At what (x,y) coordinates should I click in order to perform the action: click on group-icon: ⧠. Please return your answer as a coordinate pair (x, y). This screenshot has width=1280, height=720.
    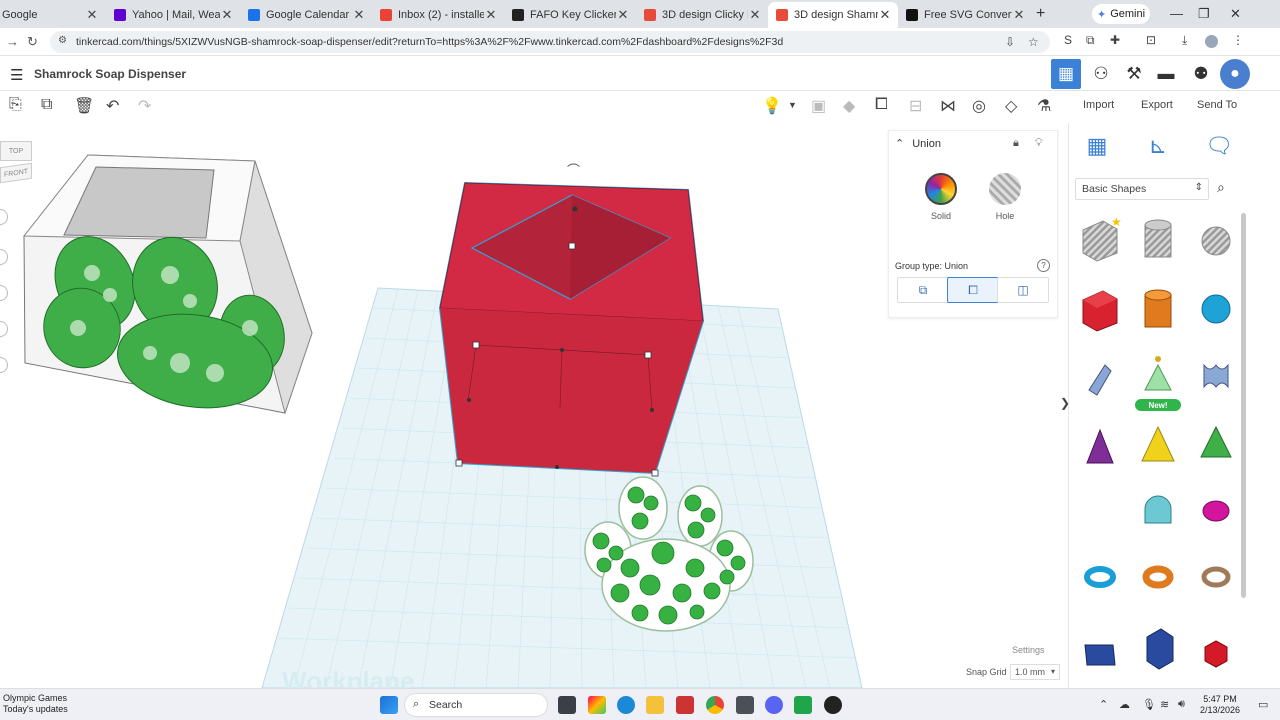
    Looking at the image, I should click on (881, 105).